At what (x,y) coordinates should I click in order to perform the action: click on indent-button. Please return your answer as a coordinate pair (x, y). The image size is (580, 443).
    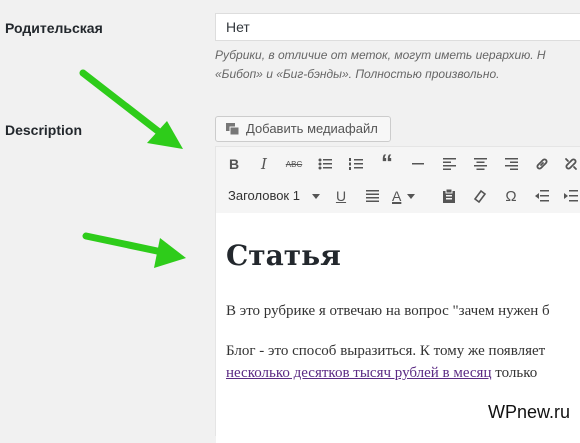
    Looking at the image, I should click on (570, 196).